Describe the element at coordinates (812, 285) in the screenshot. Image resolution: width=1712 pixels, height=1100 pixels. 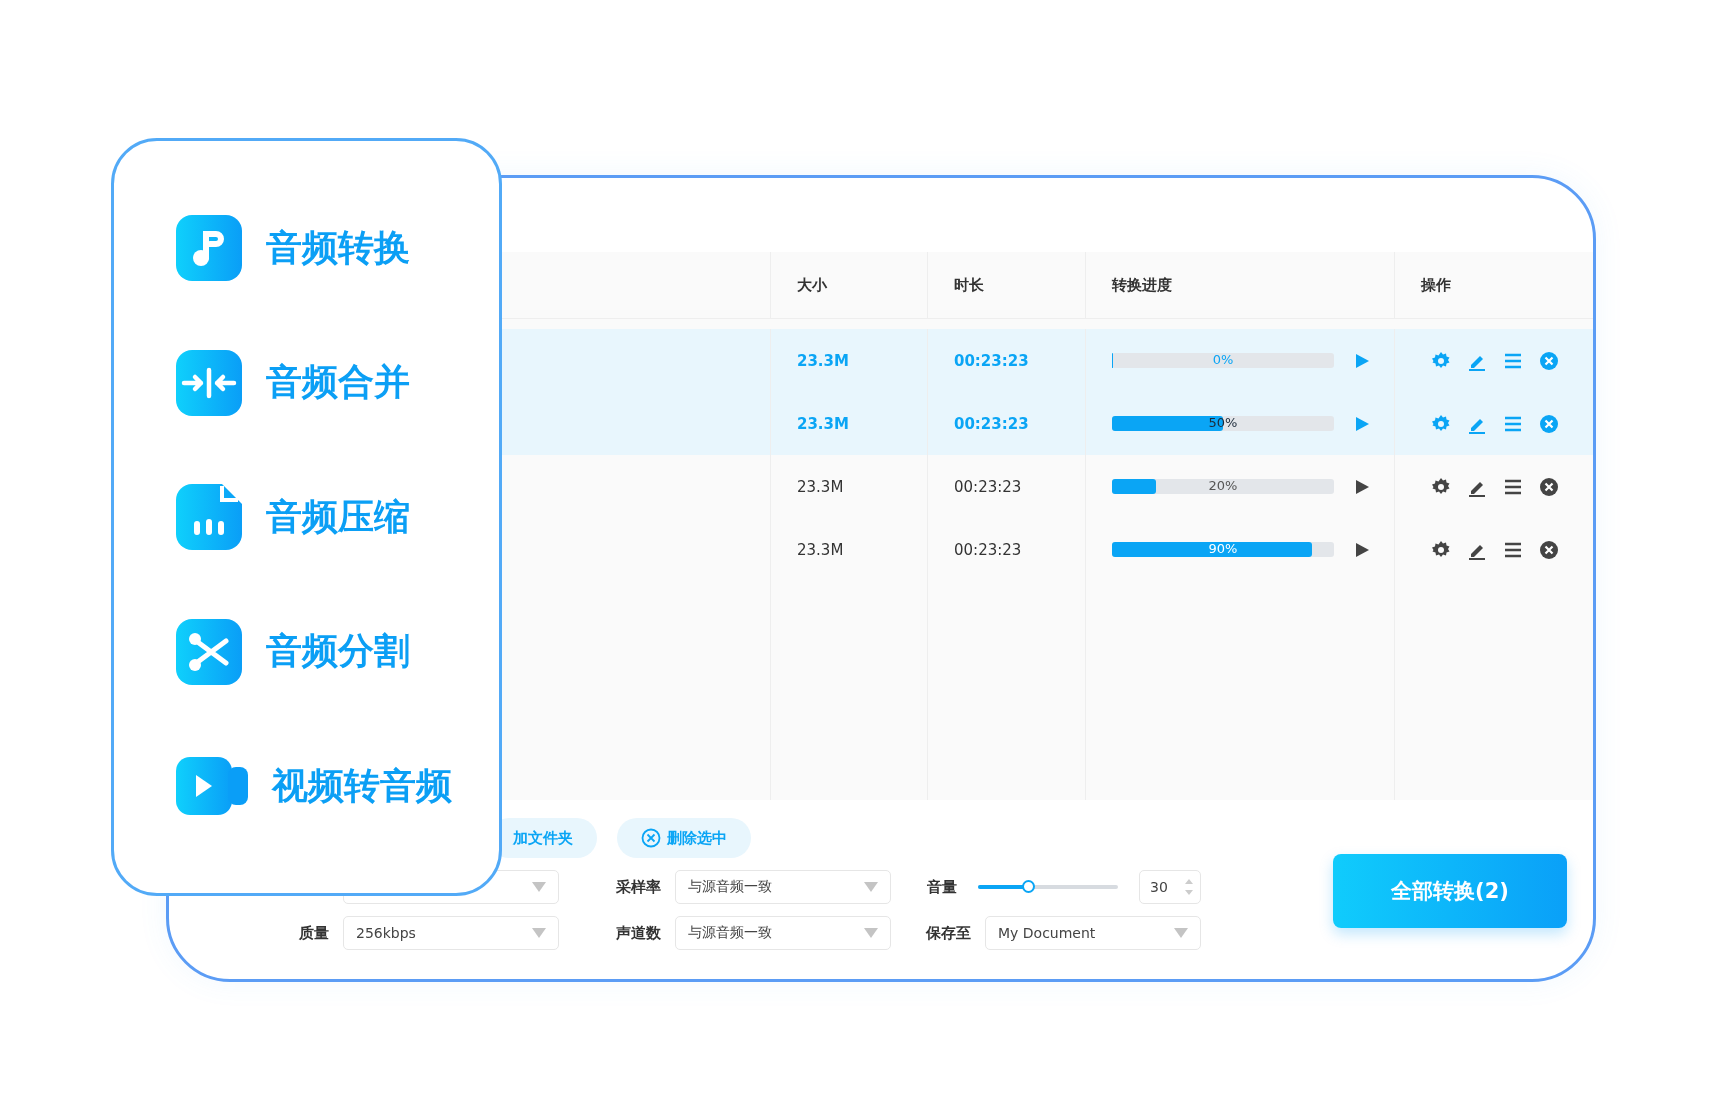
I see `column-header: 大小` at that location.